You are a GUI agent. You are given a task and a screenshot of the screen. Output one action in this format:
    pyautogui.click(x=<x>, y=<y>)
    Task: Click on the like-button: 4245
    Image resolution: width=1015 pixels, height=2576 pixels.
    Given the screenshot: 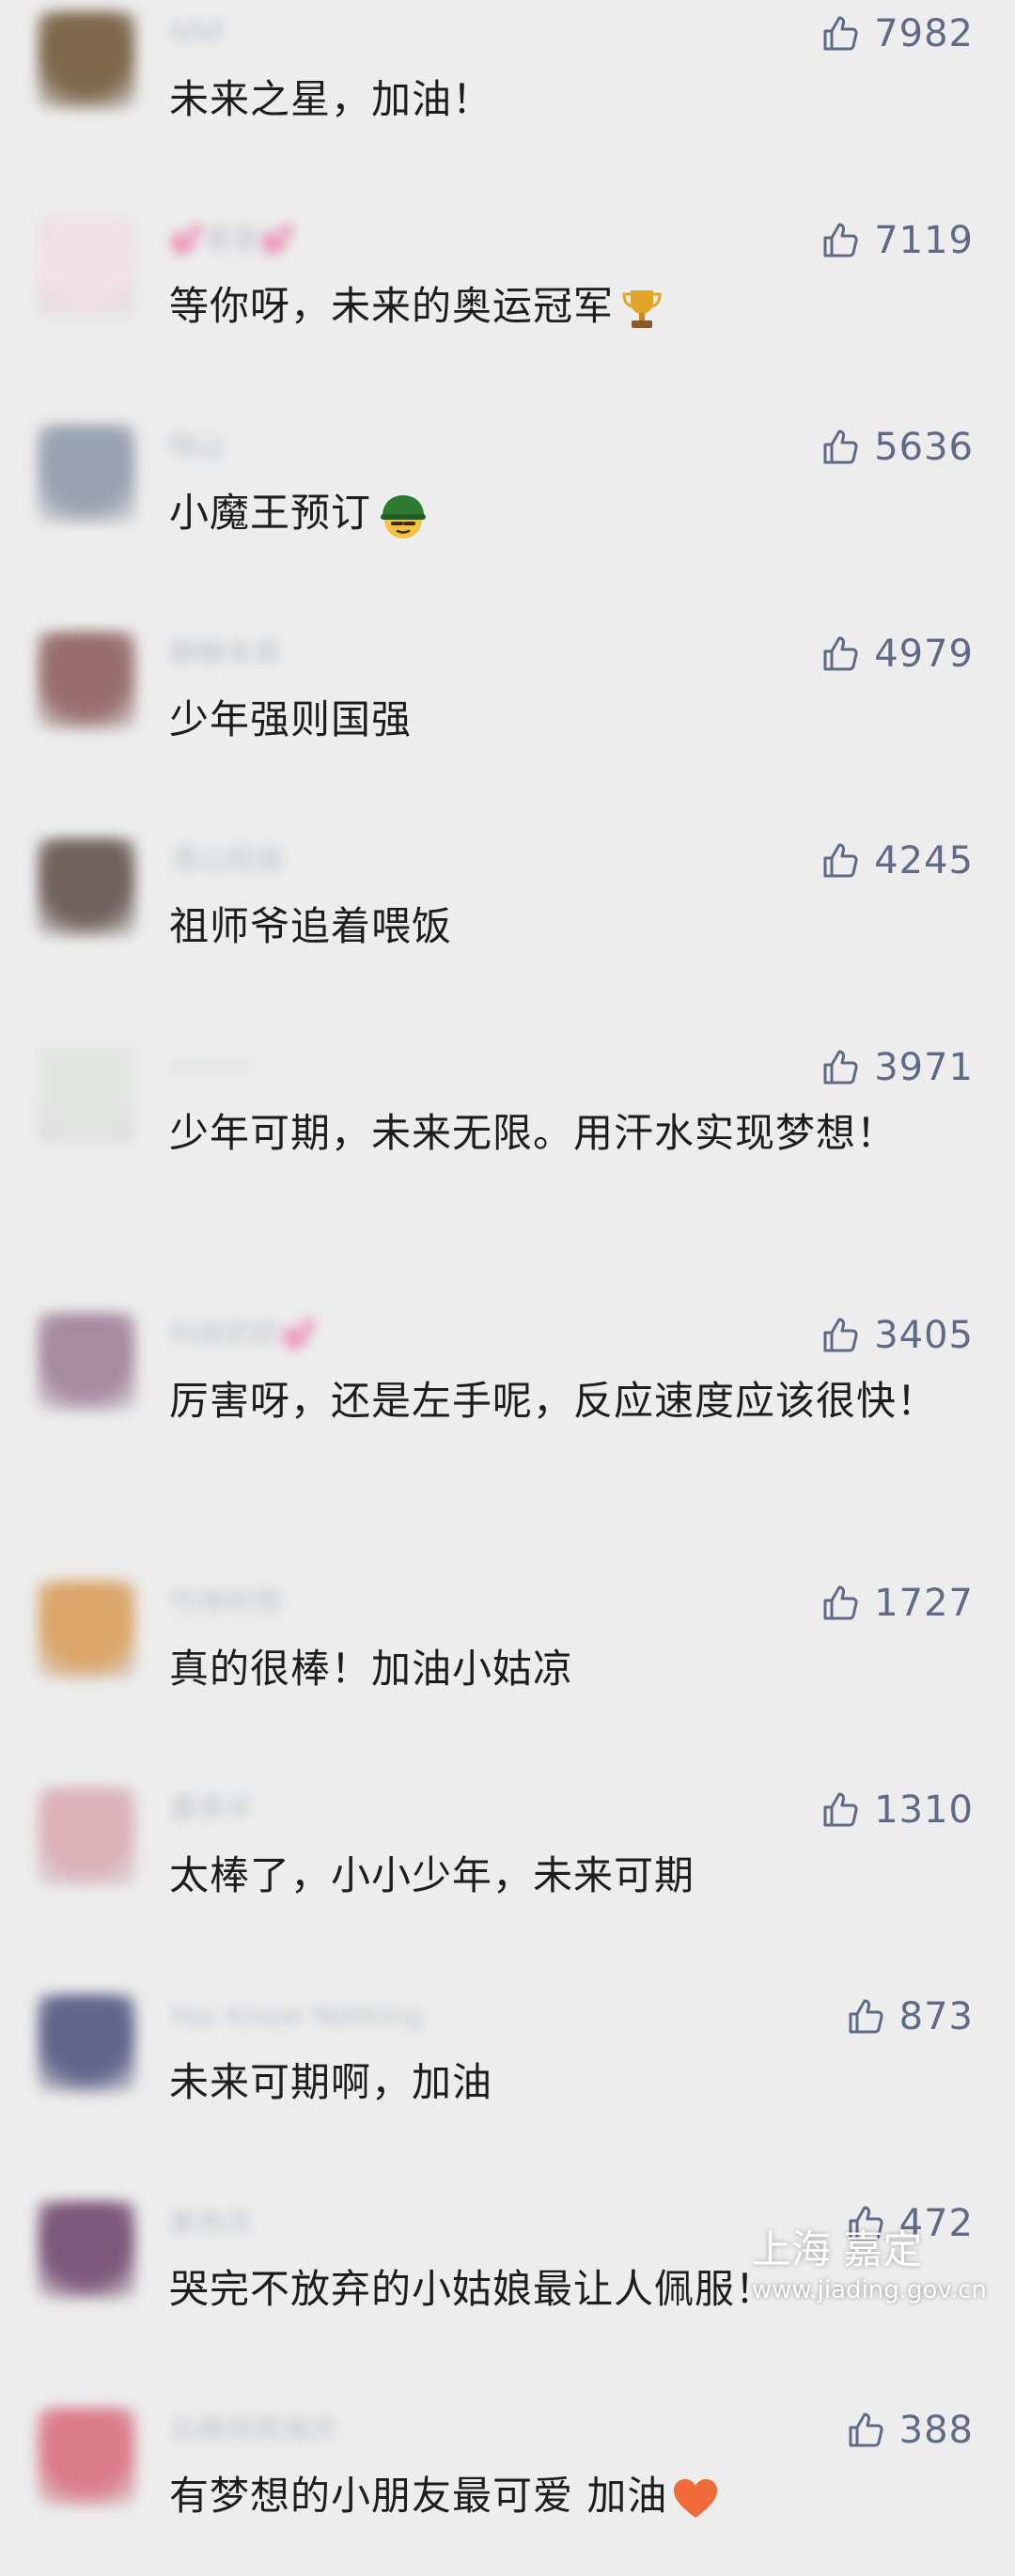 What is the action you would take?
    pyautogui.click(x=897, y=860)
    